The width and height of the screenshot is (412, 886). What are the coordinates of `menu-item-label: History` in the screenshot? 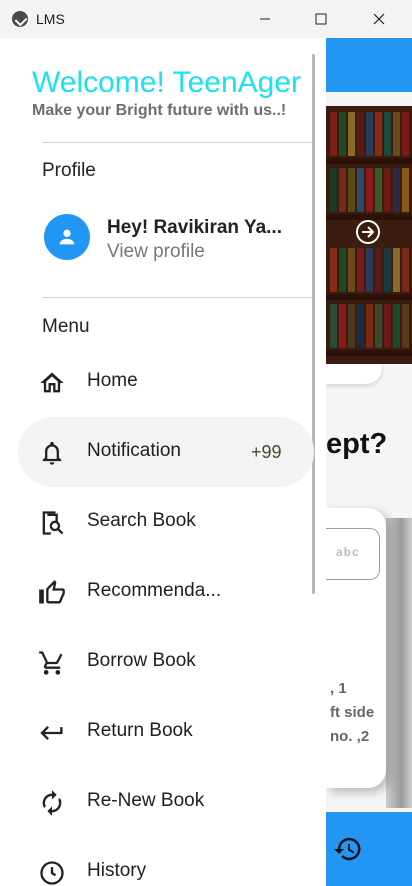 It's located at (117, 870).